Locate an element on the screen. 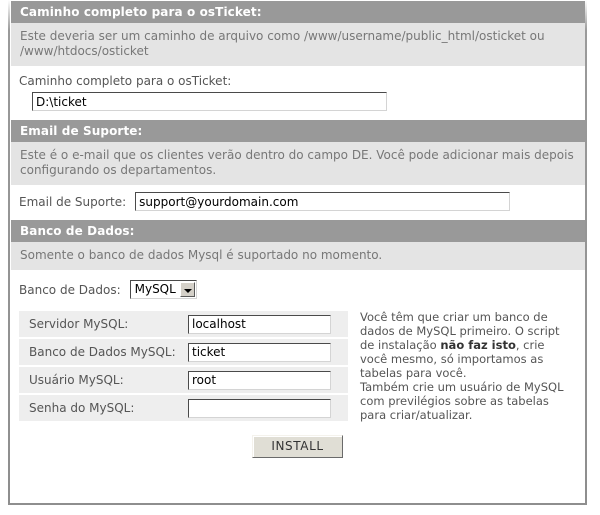  mysql-database-input is located at coordinates (259, 352).